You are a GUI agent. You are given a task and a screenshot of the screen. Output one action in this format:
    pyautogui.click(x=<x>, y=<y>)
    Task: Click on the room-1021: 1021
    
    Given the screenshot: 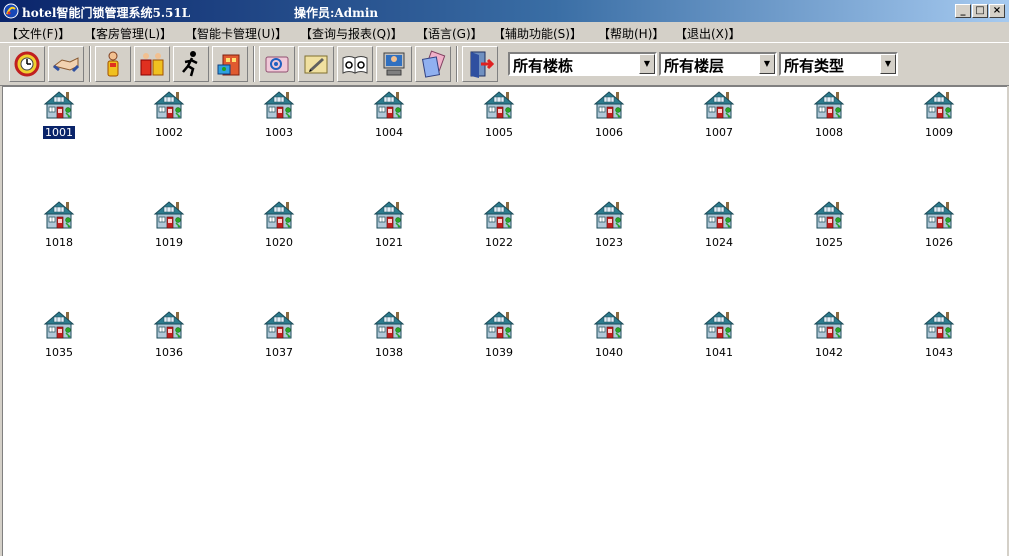 What is the action you would take?
    pyautogui.click(x=389, y=224)
    